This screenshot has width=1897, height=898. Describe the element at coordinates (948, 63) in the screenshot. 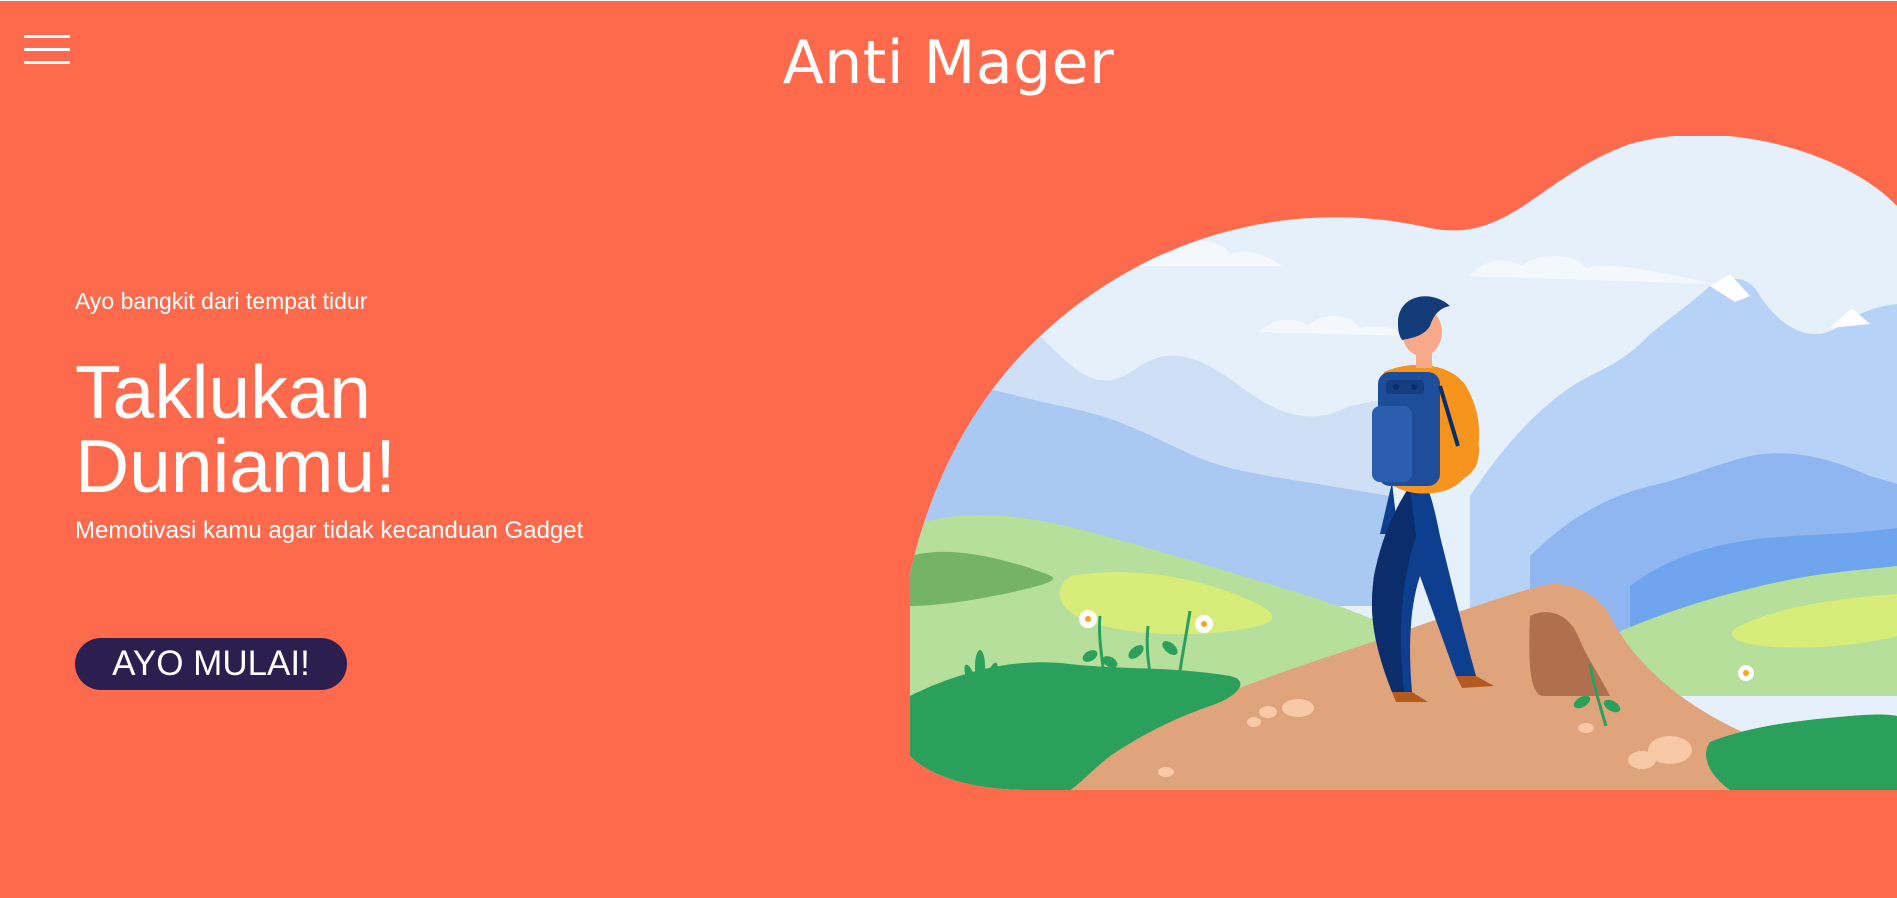

I see `brand-title: Anti Mager` at that location.